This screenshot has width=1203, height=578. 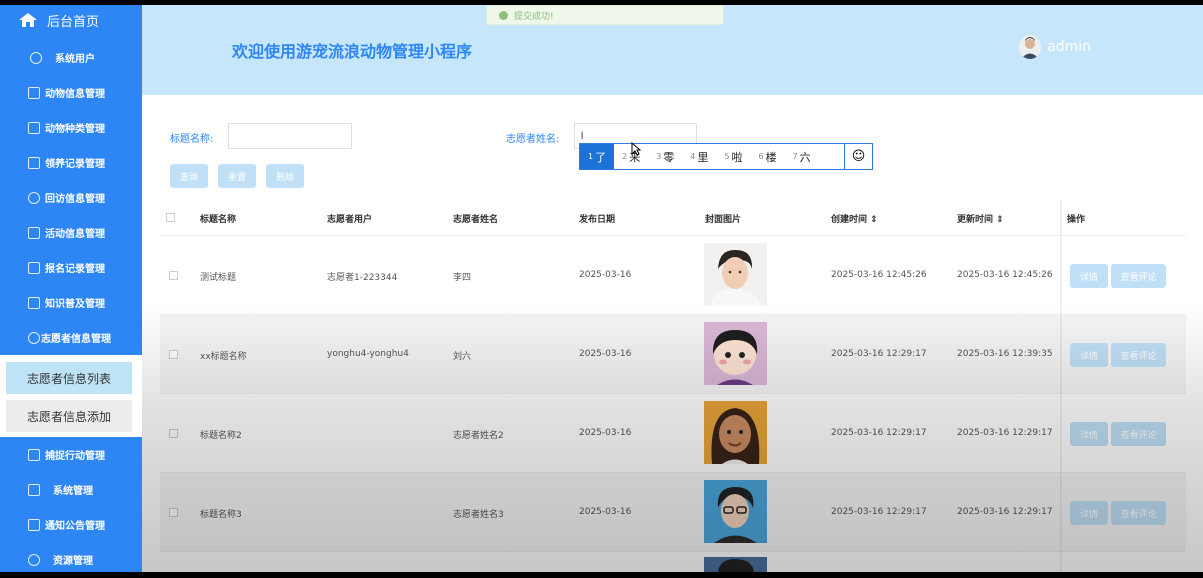 I want to click on sidebar-item-label: 领养记录管理, so click(x=75, y=164).